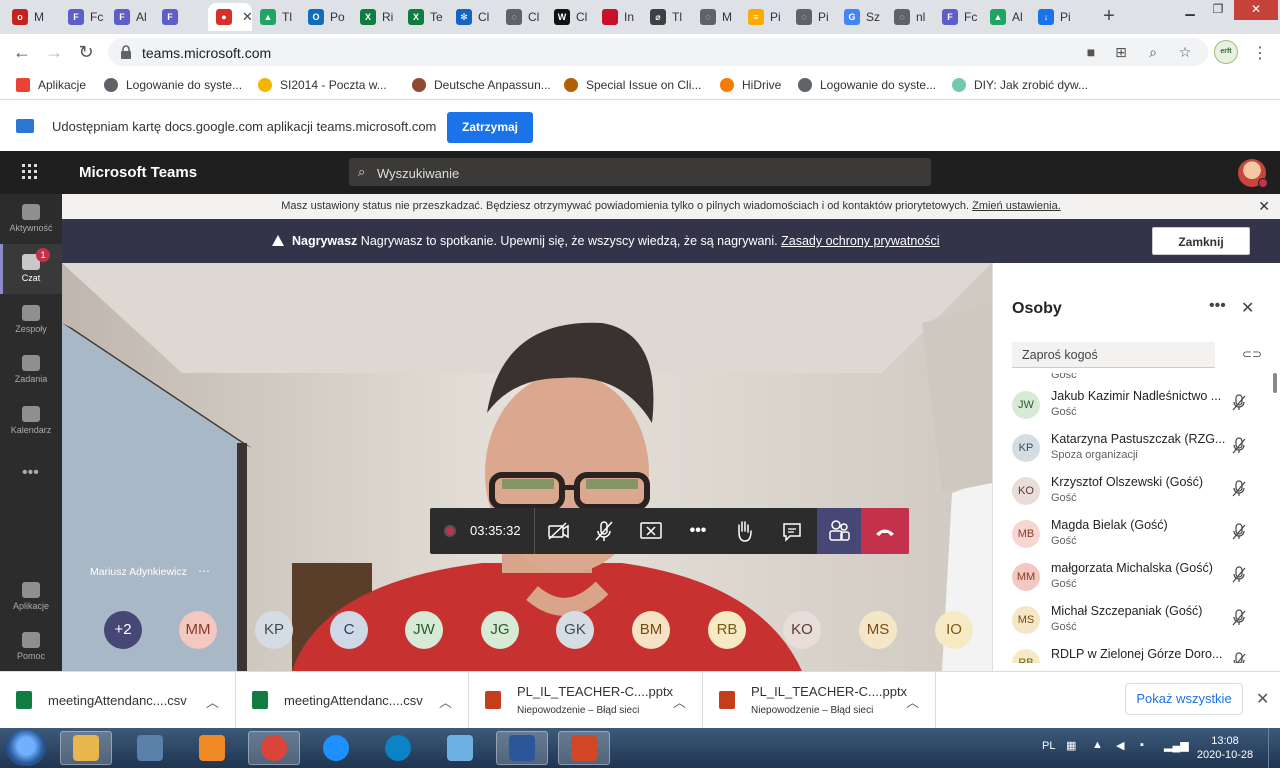 This screenshot has width=1280, height=768. What do you see at coordinates (1185, 52) in the screenshot?
I see `bookmark-star-icon: ☆` at bounding box center [1185, 52].